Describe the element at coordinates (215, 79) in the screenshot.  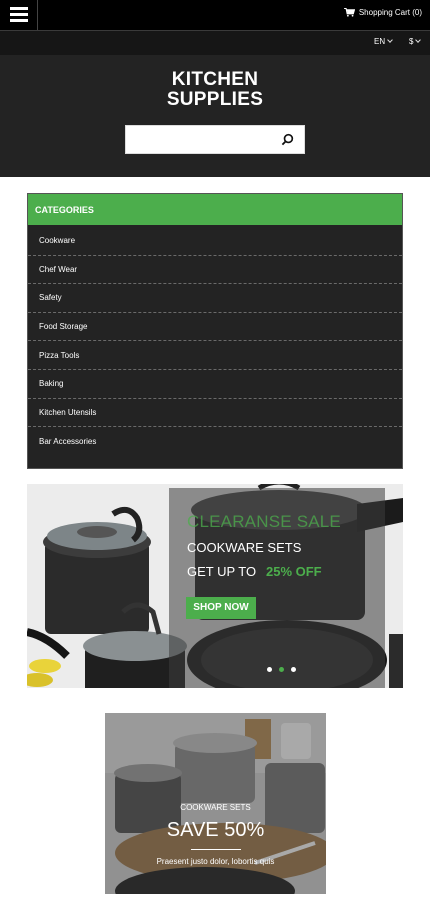
I see `logo-line-1: KITCHEN` at that location.